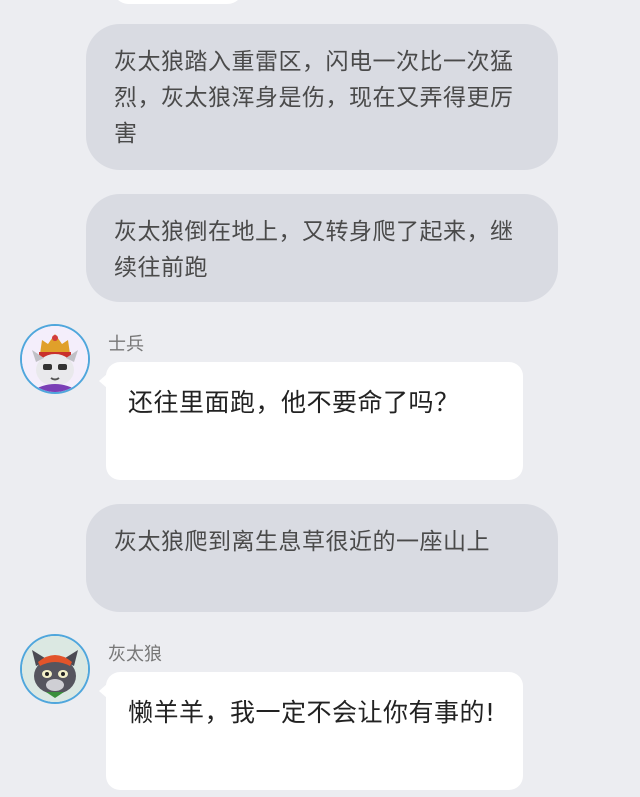  I want to click on message-bubble: 还往里面跑，他不要命了吗？, so click(311, 421).